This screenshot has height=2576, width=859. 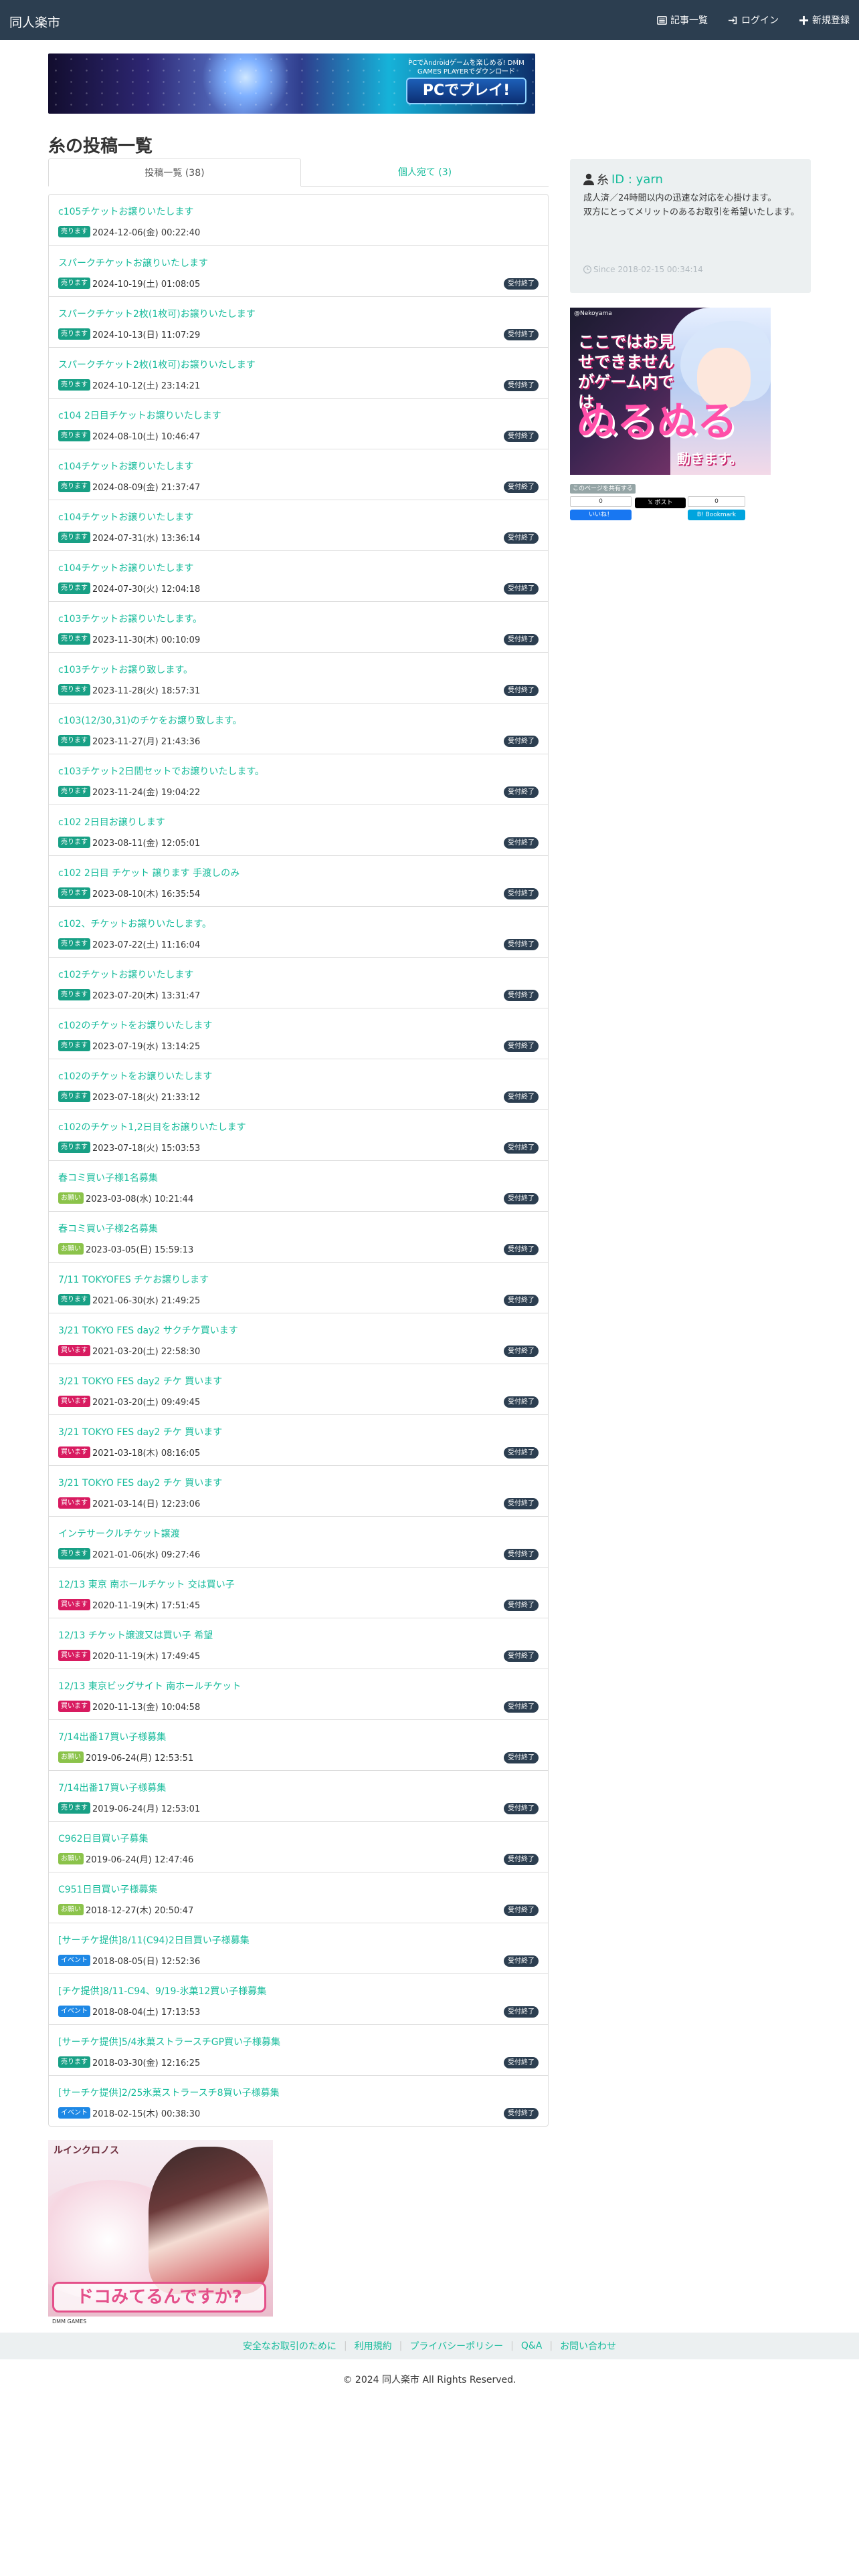 I want to click on profile-since-text: Since 2018-02-15 00:34:14, so click(x=648, y=269).